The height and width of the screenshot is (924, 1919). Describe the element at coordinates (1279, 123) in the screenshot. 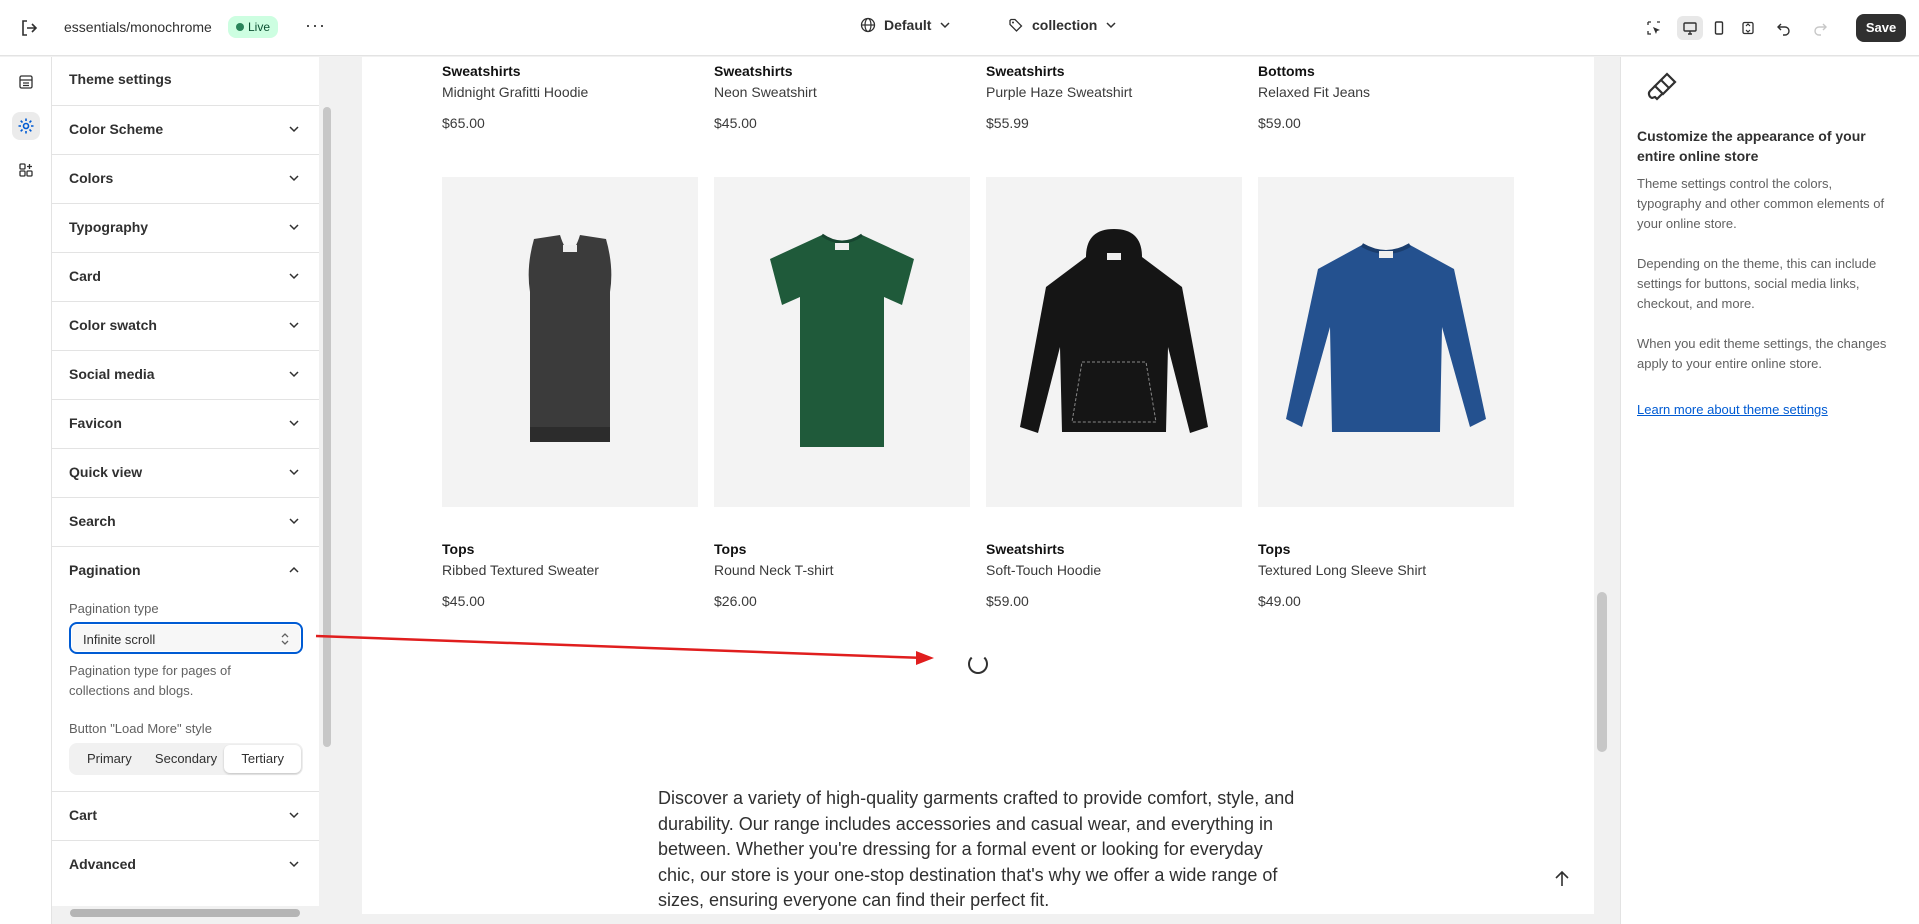

I see `product-price: $59.00` at that location.